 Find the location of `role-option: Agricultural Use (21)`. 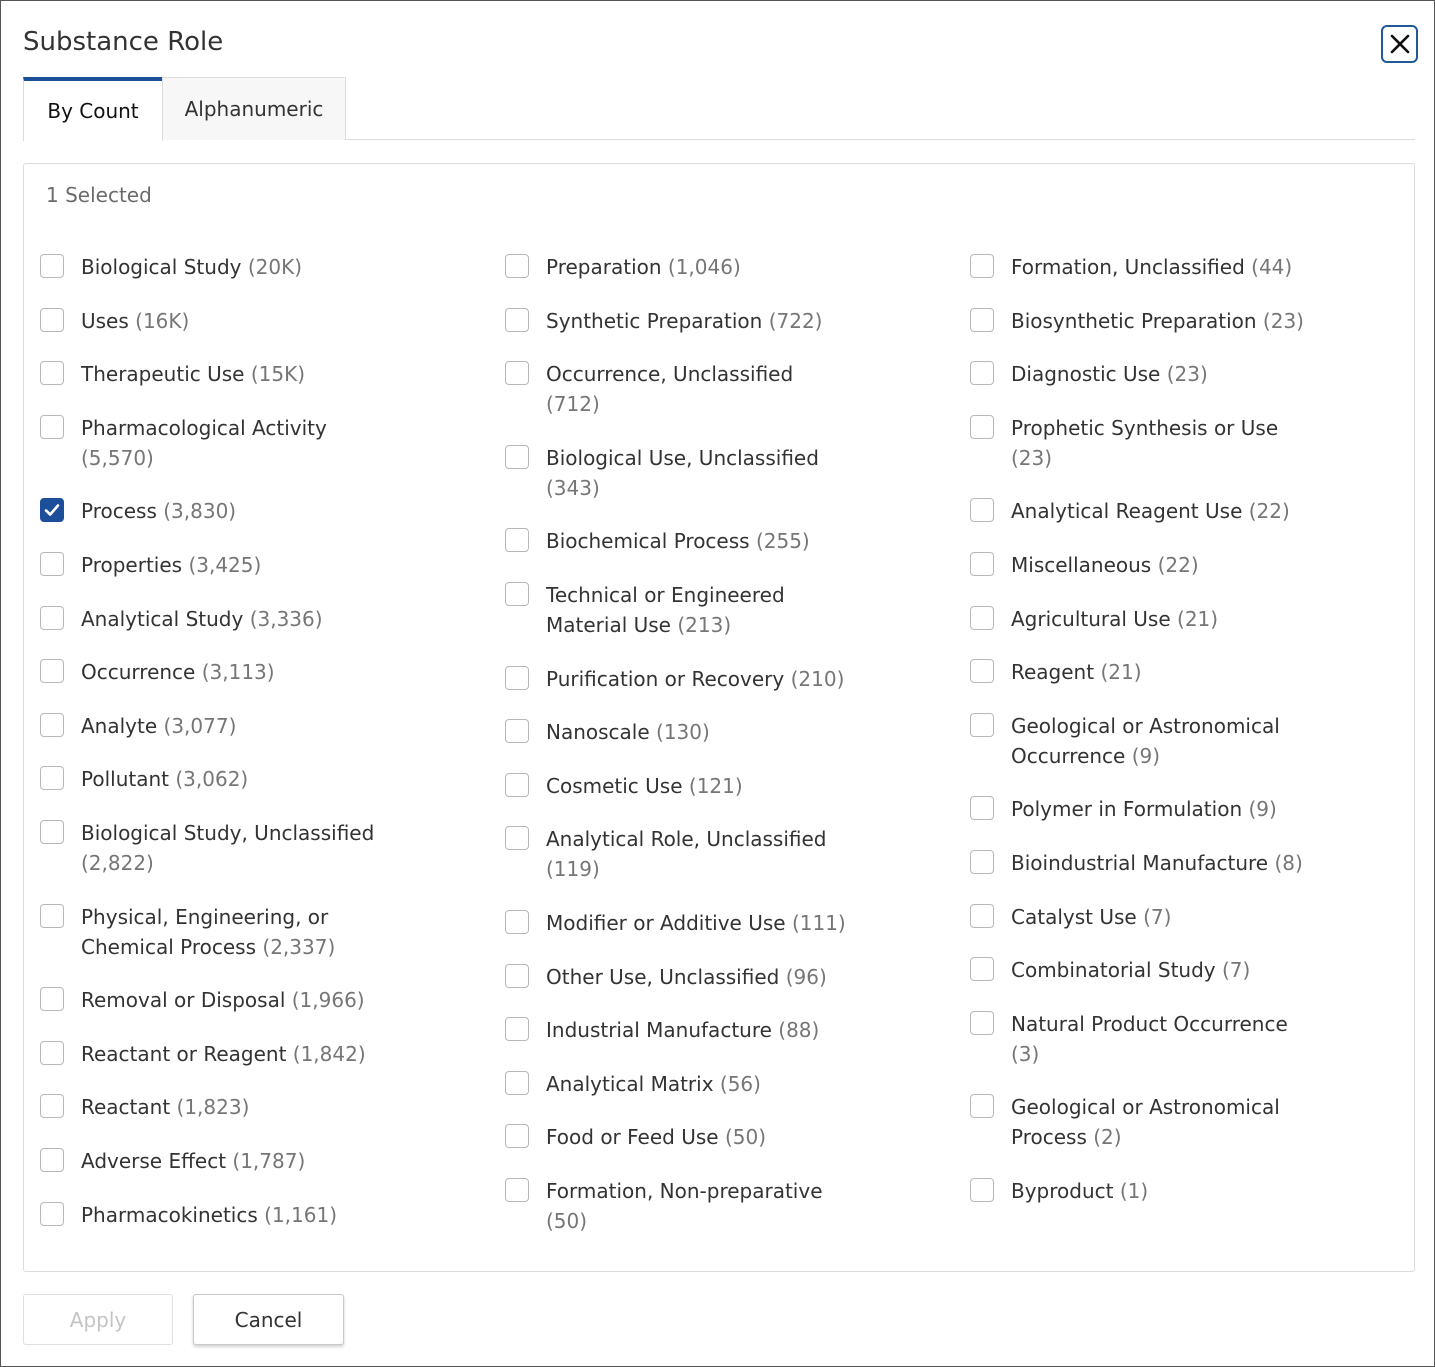

role-option: Agricultural Use (21) is located at coordinates (1185, 619).